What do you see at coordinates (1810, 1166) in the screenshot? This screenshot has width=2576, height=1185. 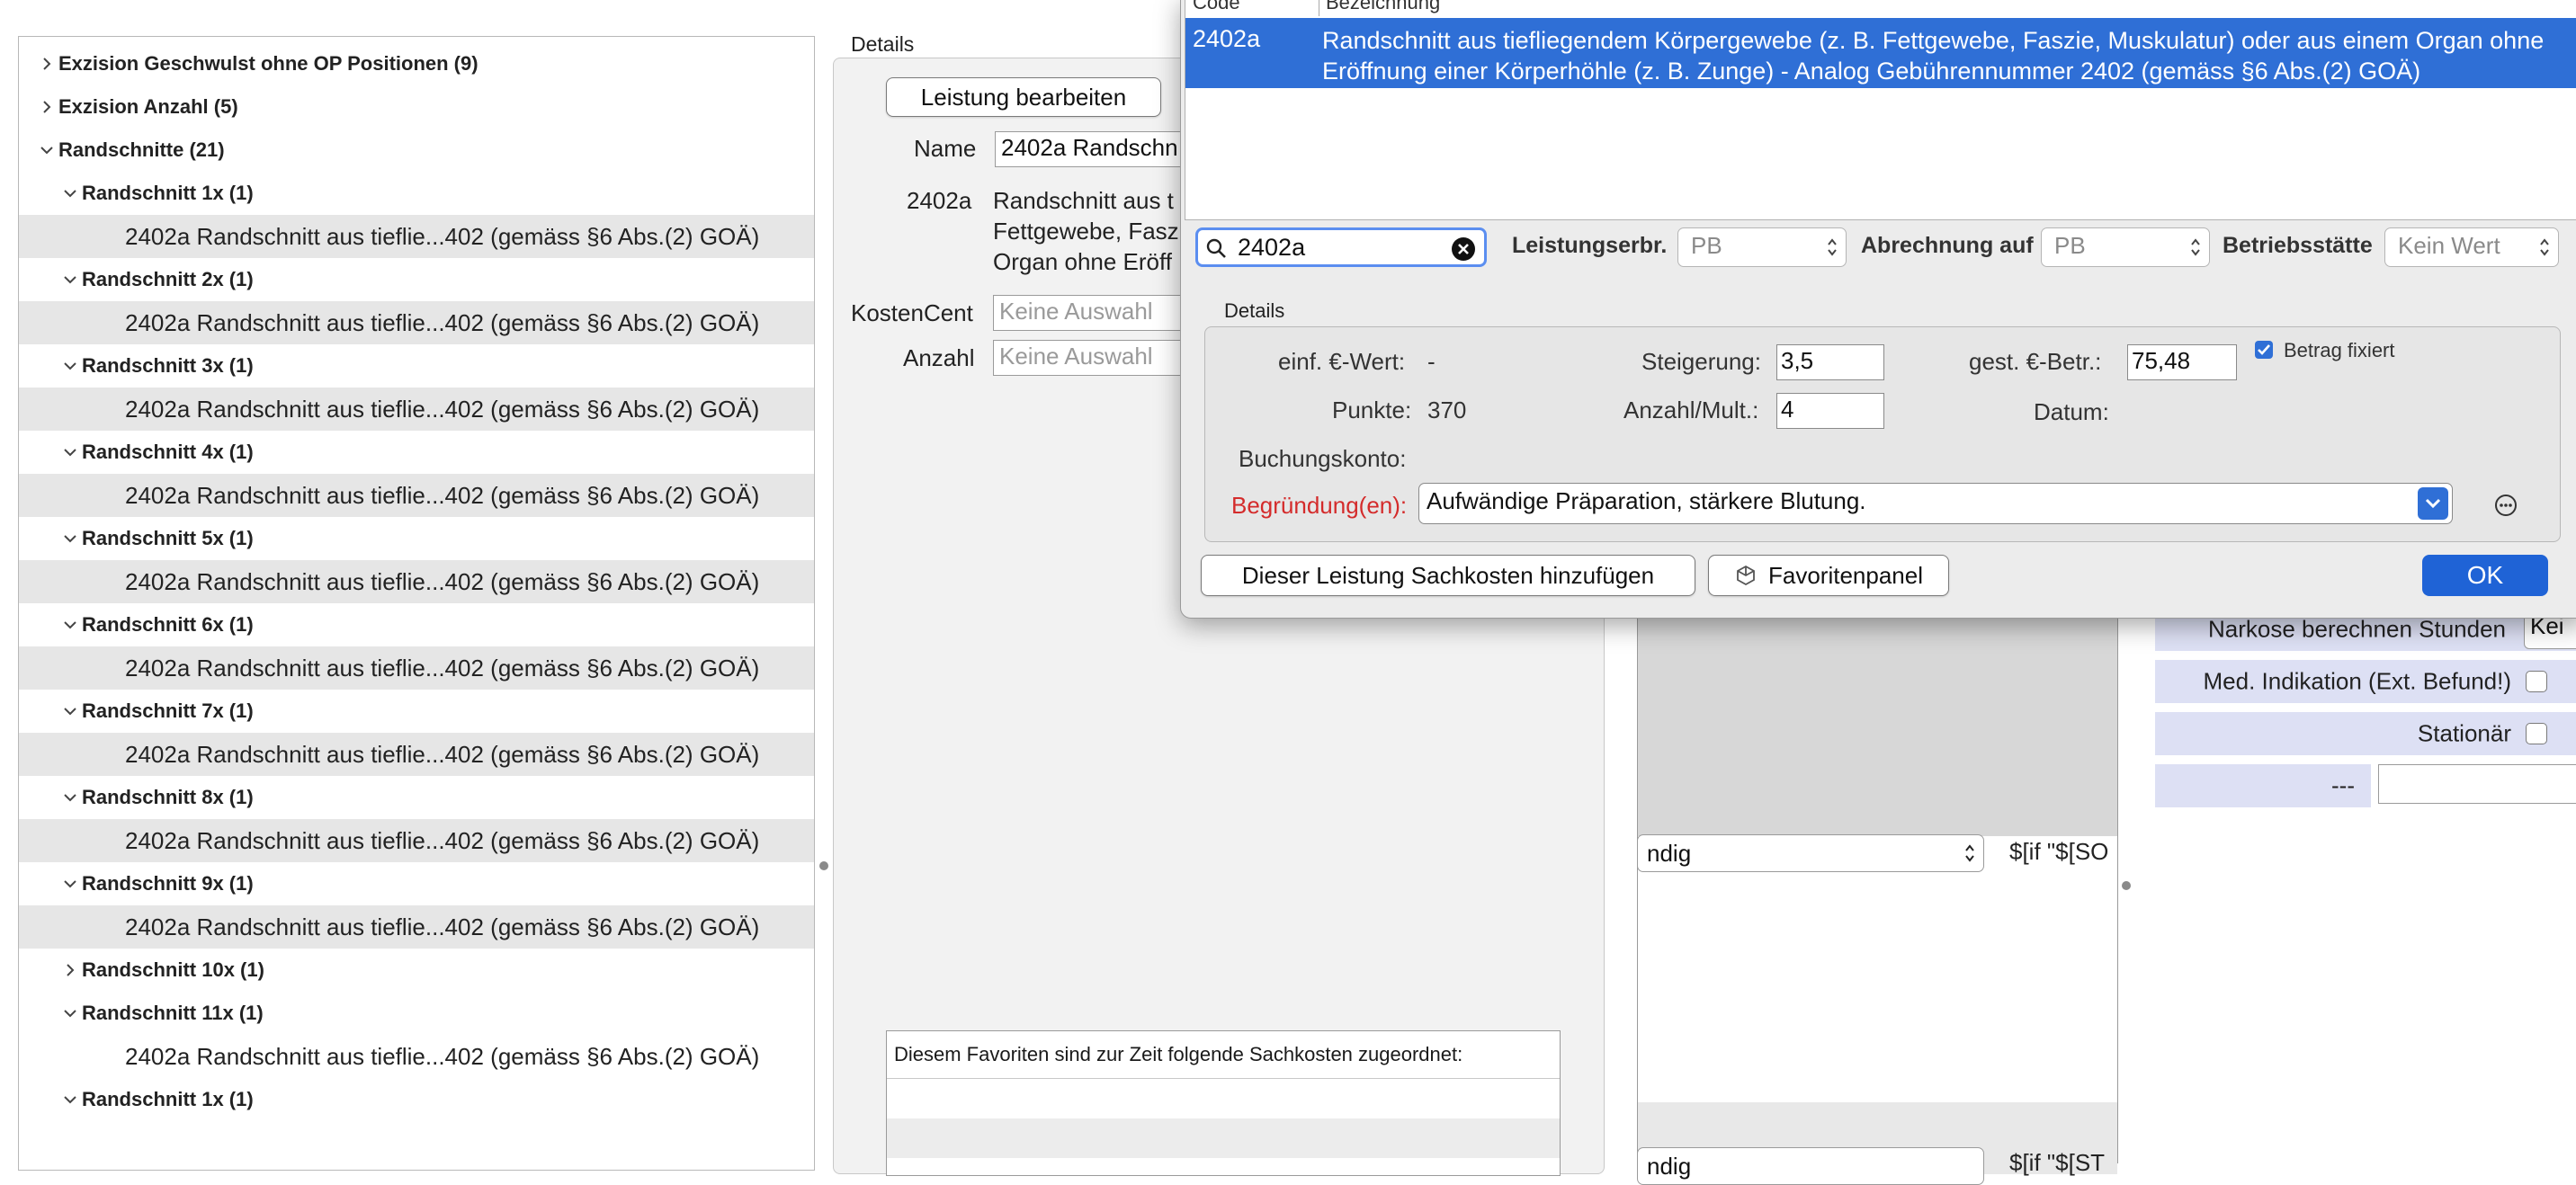 I see `condition-select-2: ndig` at bounding box center [1810, 1166].